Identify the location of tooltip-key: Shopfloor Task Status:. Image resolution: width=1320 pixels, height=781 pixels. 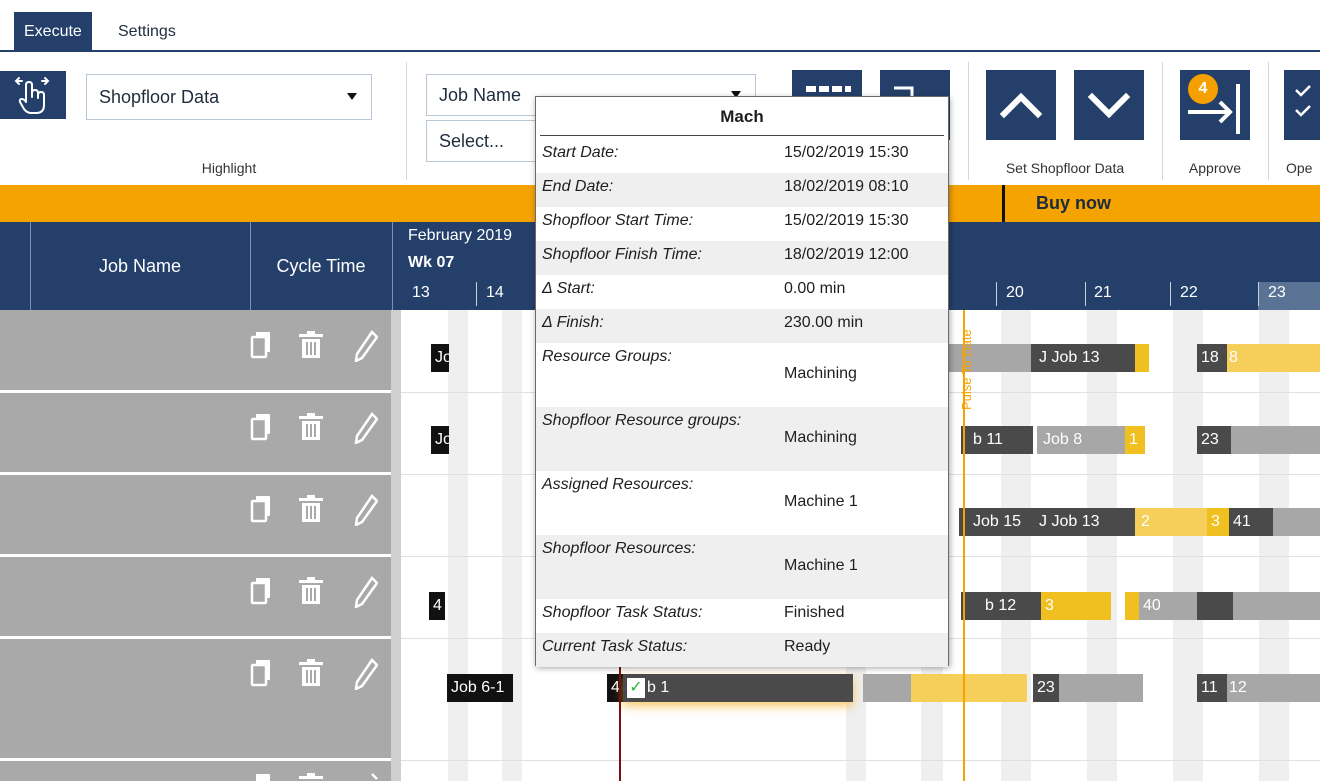
(622, 612).